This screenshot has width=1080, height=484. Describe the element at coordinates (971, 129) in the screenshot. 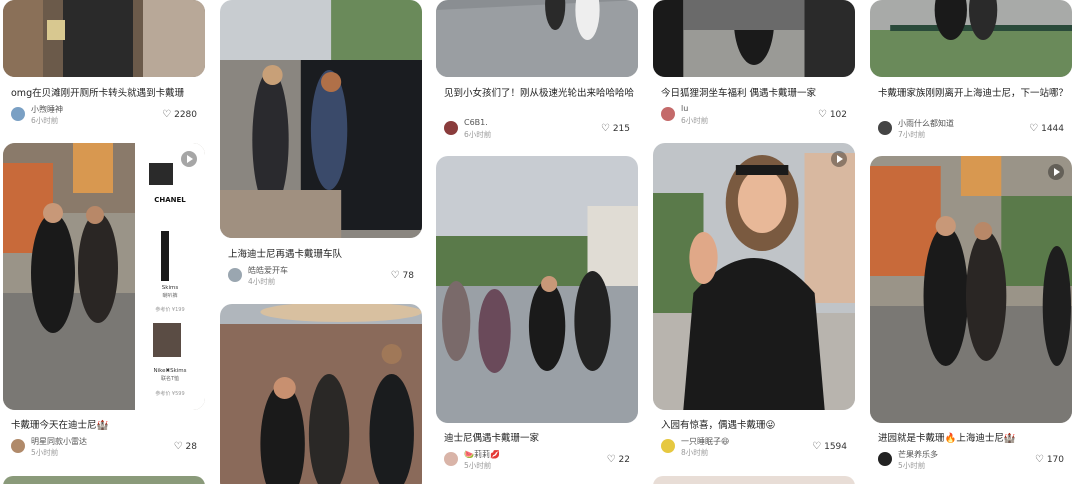

I see `author-row: 小雨什么都知道 7小时前 ♡ 1444` at that location.